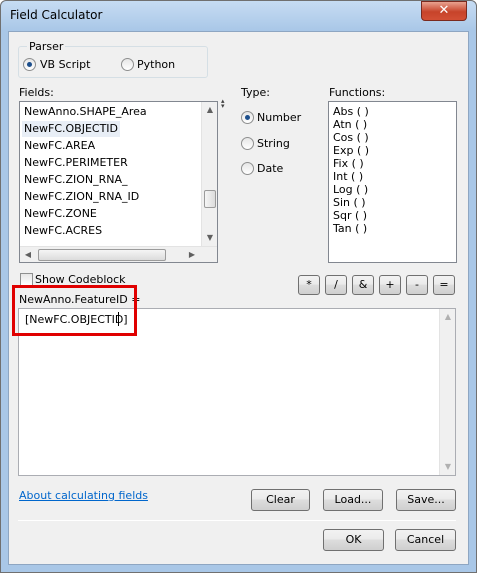  I want to click on fields-horizontal-scrollbar: ◀ ▶, so click(118, 254).